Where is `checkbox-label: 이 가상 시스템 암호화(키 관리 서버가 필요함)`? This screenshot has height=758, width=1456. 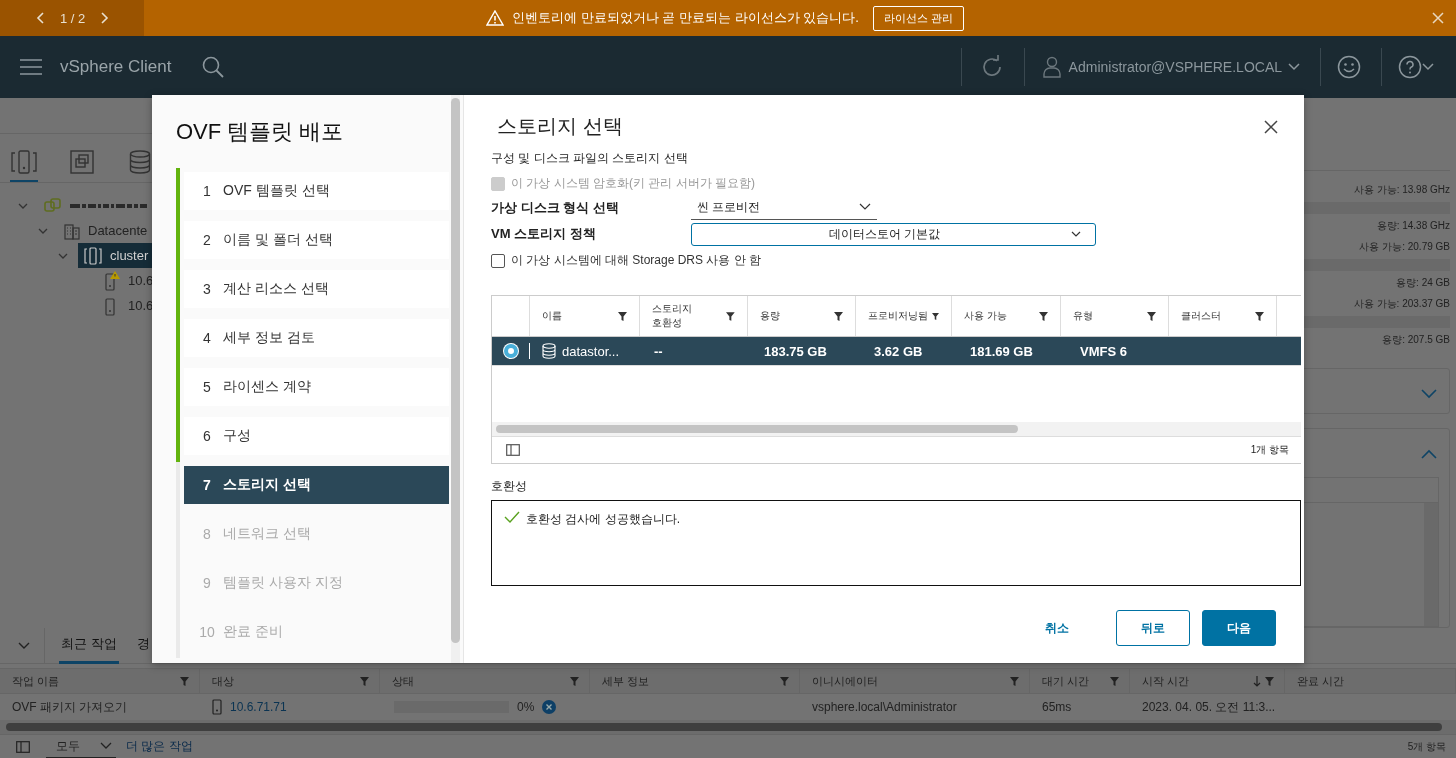 checkbox-label: 이 가상 시스템 암호화(키 관리 서버가 필요함) is located at coordinates (633, 183).